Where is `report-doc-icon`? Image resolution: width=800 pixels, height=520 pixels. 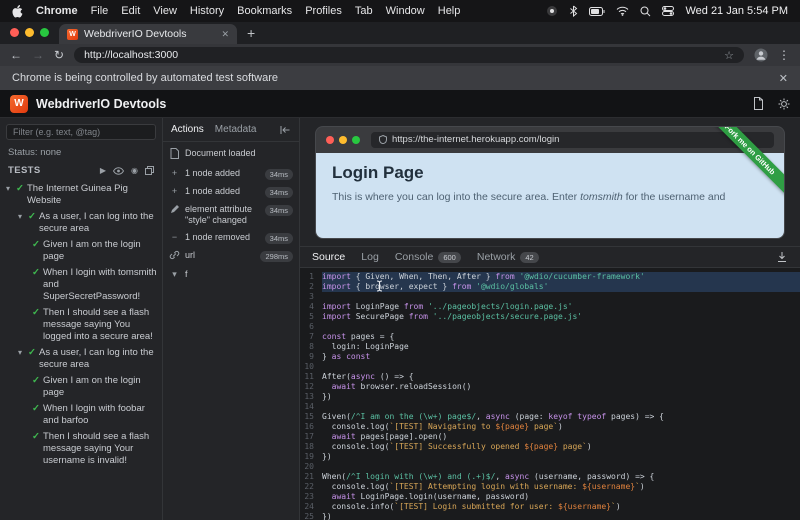
report-doc-icon is located at coordinates (758, 103).